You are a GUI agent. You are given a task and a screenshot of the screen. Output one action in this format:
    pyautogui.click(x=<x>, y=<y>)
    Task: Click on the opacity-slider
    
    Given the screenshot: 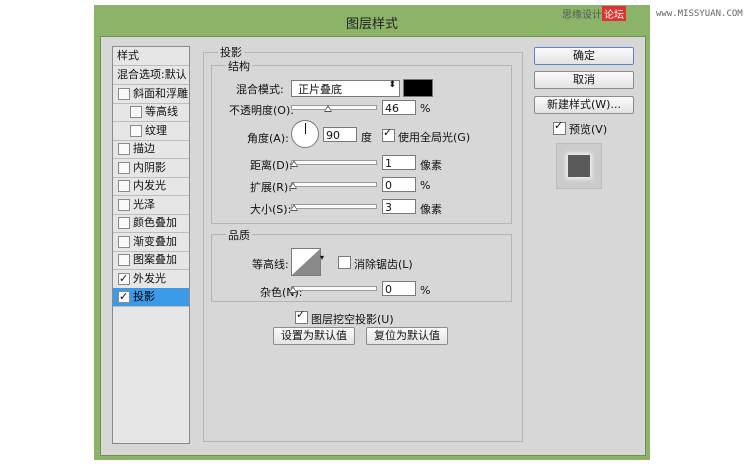 What is the action you would take?
    pyautogui.click(x=334, y=107)
    